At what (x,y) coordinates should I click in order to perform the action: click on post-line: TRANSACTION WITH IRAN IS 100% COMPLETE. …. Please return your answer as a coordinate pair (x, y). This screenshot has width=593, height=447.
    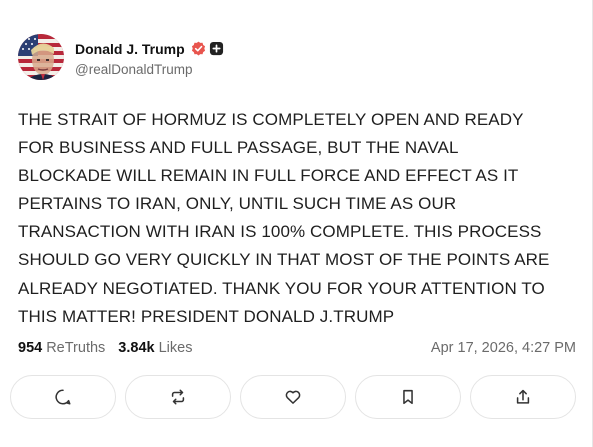
    Looking at the image, I should click on (280, 232).